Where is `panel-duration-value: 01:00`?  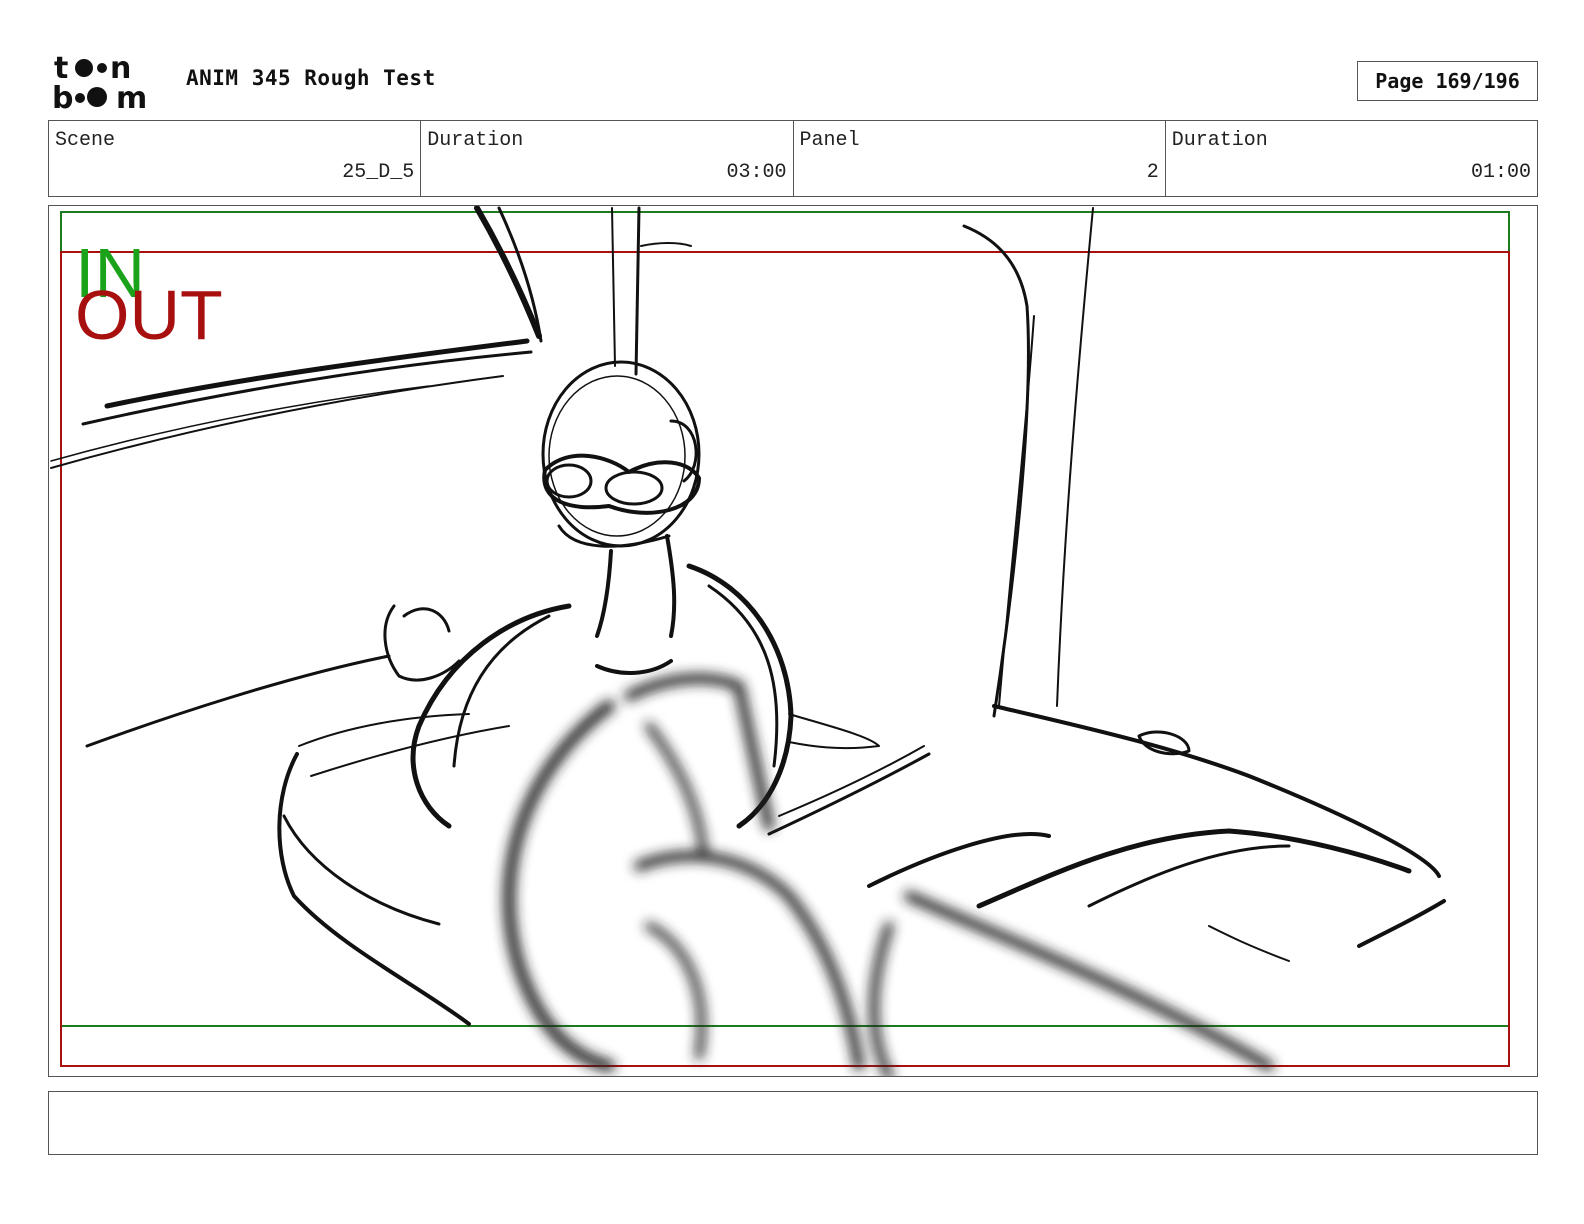
panel-duration-value: 01:00 is located at coordinates (1500, 172).